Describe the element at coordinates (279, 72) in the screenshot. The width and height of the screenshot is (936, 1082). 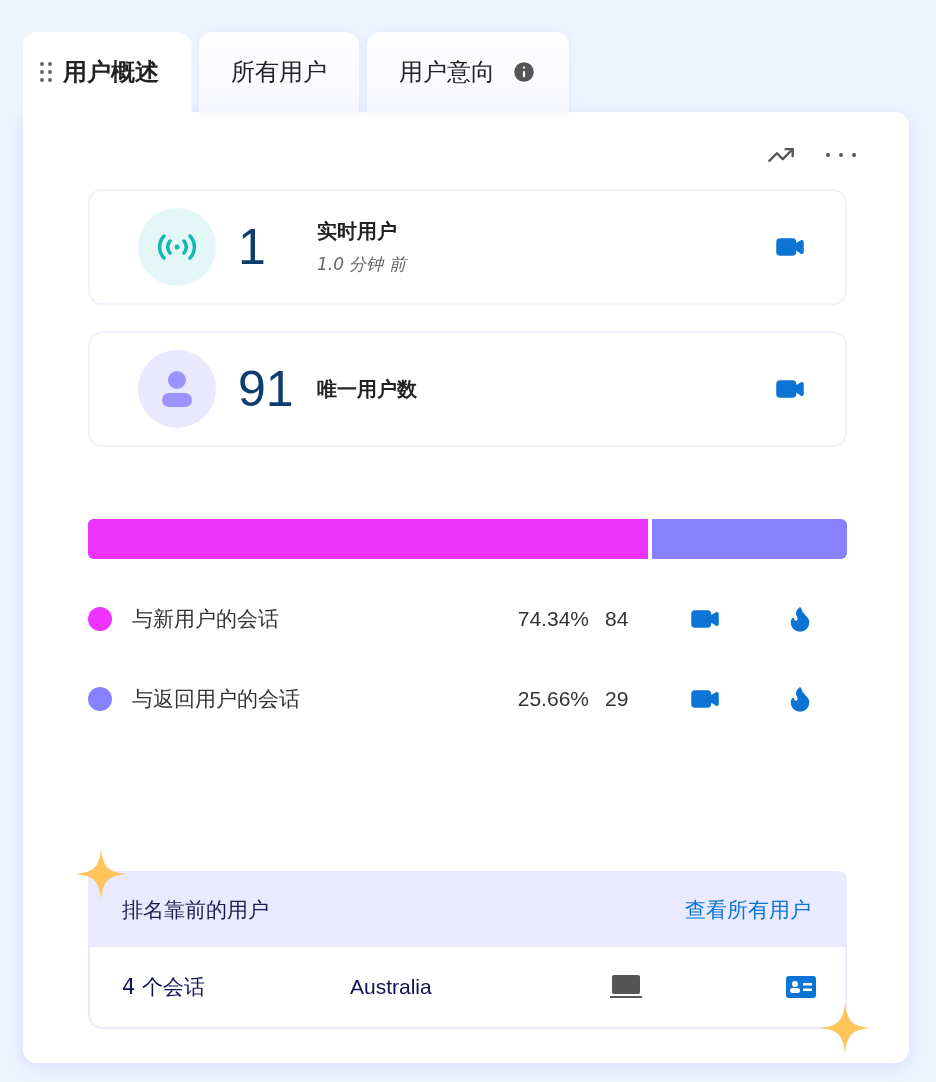
I see `tab: 所有用户` at that location.